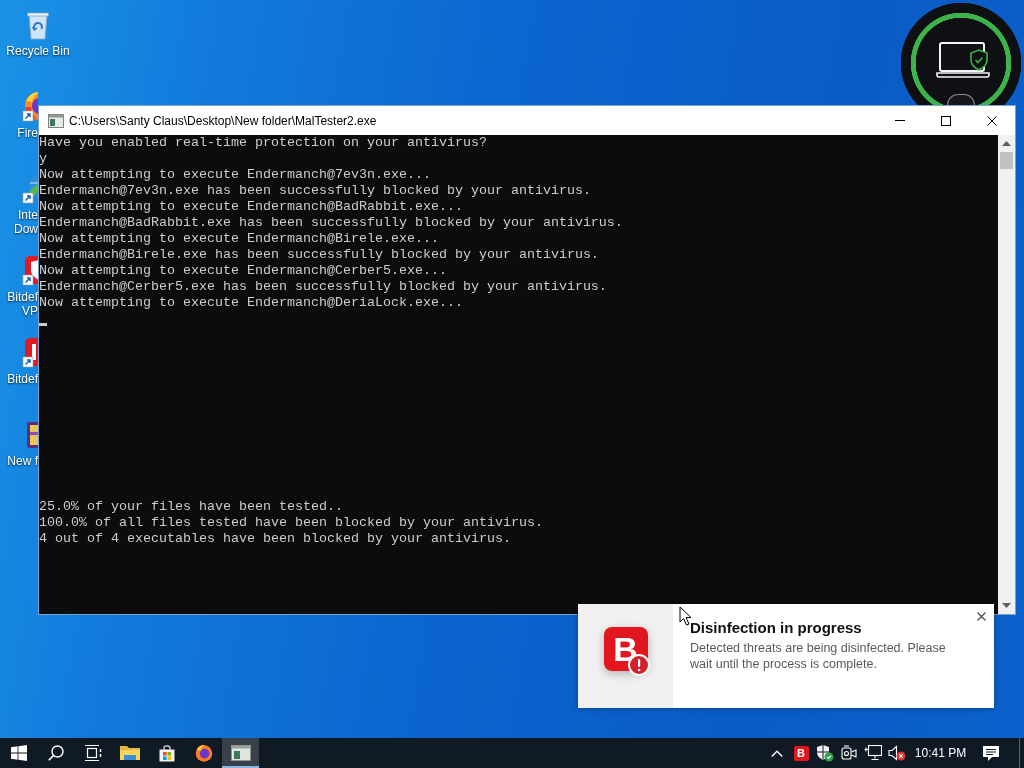 The height and width of the screenshot is (768, 1024). Describe the element at coordinates (22, 379) in the screenshot. I see `desktop-icon-label: Bitdef` at that location.